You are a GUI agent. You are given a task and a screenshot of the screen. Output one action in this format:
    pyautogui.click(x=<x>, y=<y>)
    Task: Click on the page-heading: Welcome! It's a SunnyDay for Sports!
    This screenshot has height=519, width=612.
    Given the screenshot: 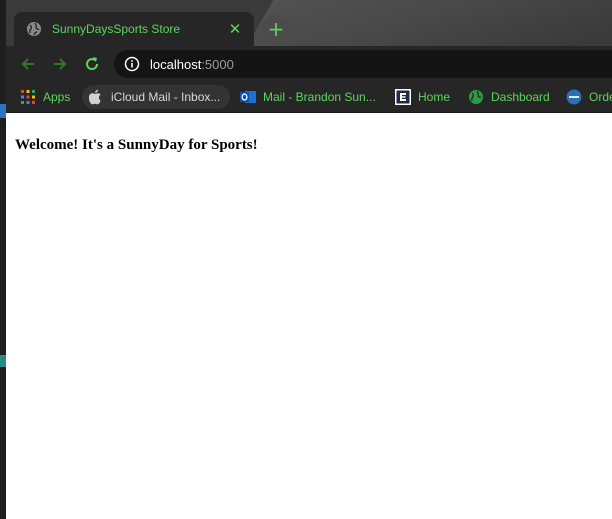 What is the action you would take?
    pyautogui.click(x=136, y=145)
    